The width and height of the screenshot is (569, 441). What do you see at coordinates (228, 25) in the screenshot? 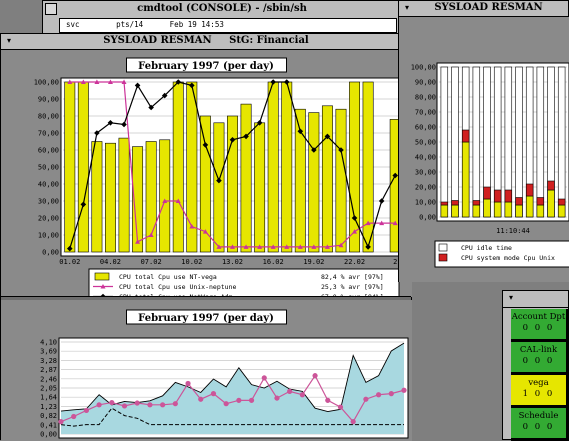
I see `console-text-area: svc pts/14 Feb 19 14:53` at bounding box center [228, 25].